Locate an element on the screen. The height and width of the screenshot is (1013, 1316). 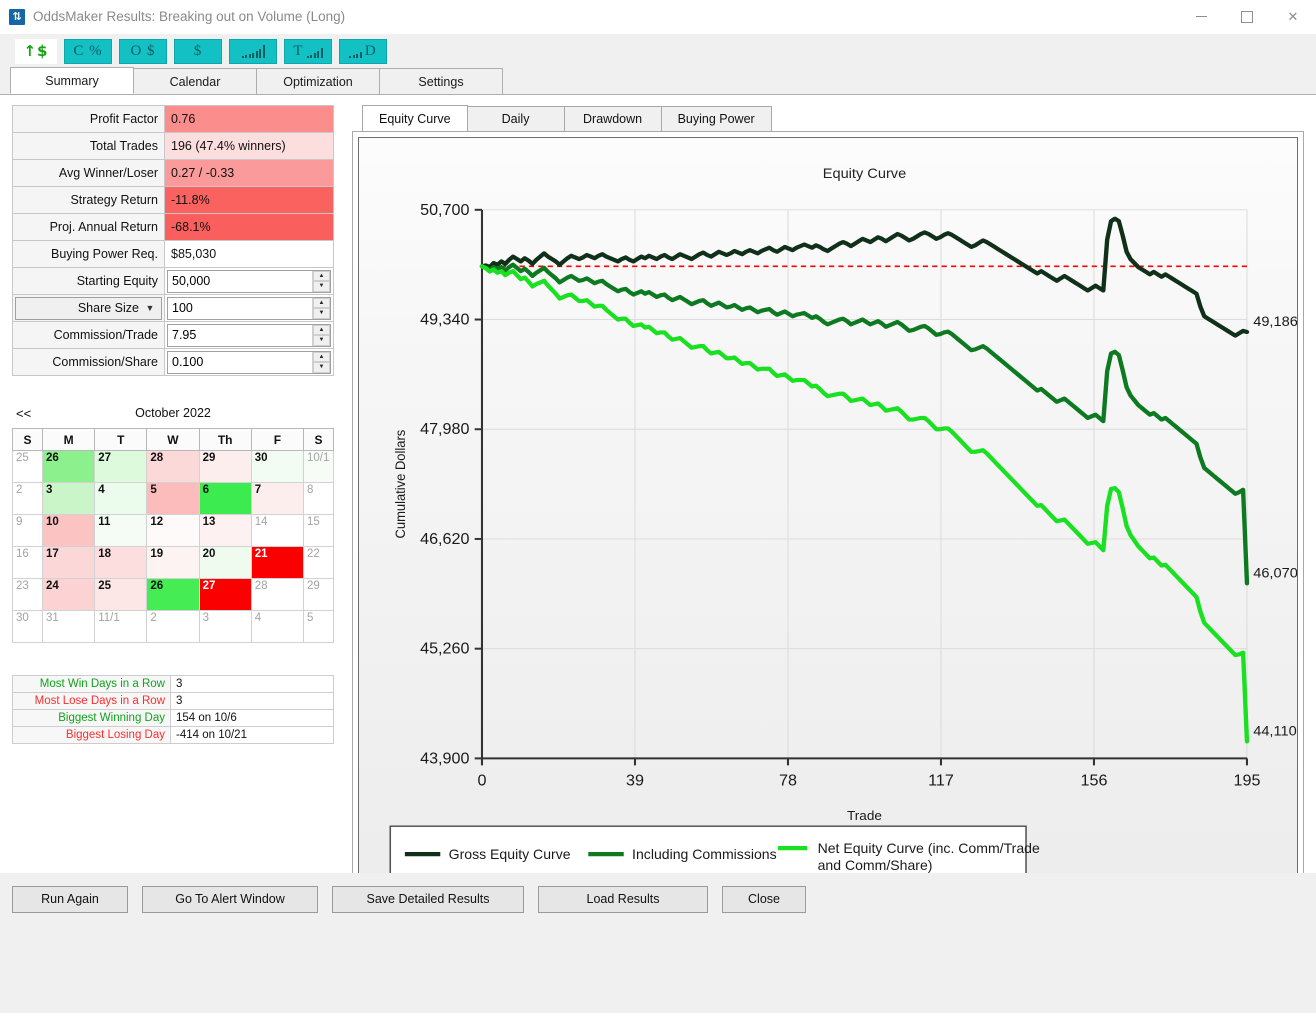
calendar-day-cell: 21 is located at coordinates (277, 562).